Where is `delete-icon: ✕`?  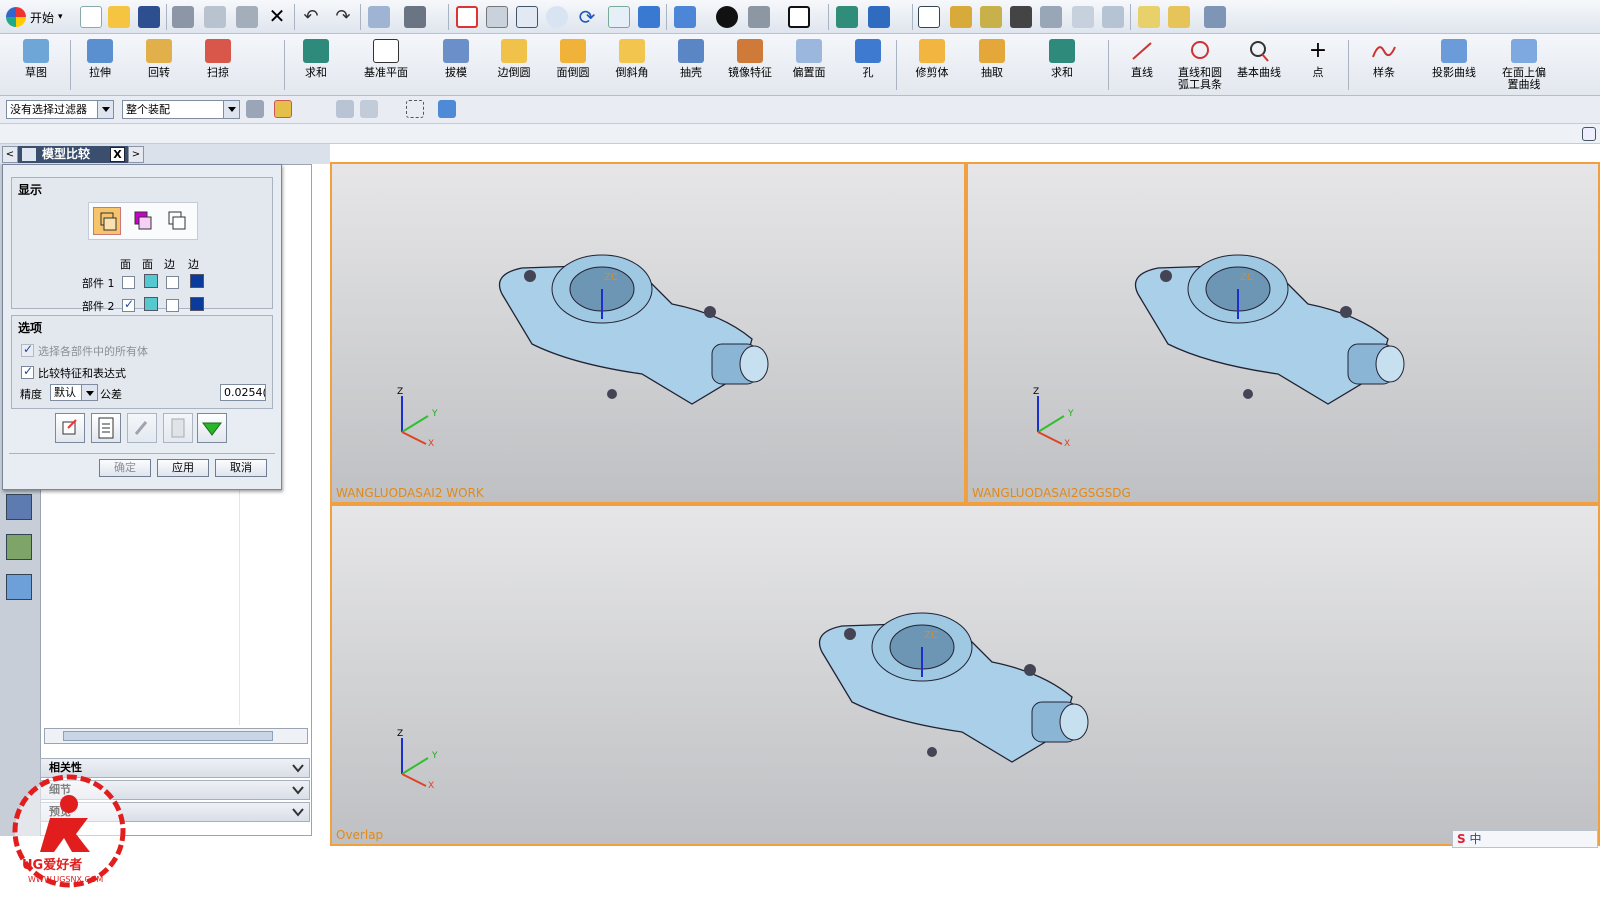
delete-icon: ✕ is located at coordinates (277, 17).